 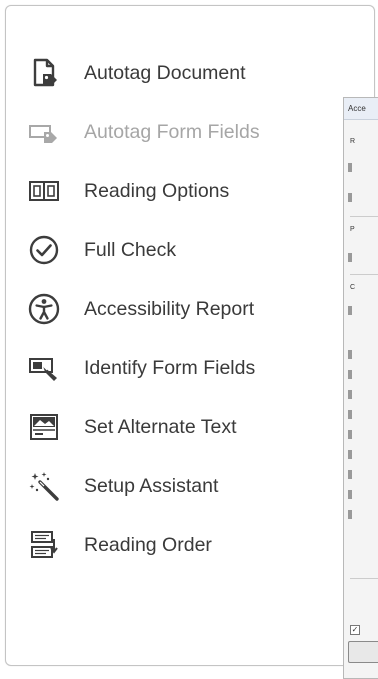 What do you see at coordinates (353, 141) in the screenshot?
I see `dialog-group-label-r: R` at bounding box center [353, 141].